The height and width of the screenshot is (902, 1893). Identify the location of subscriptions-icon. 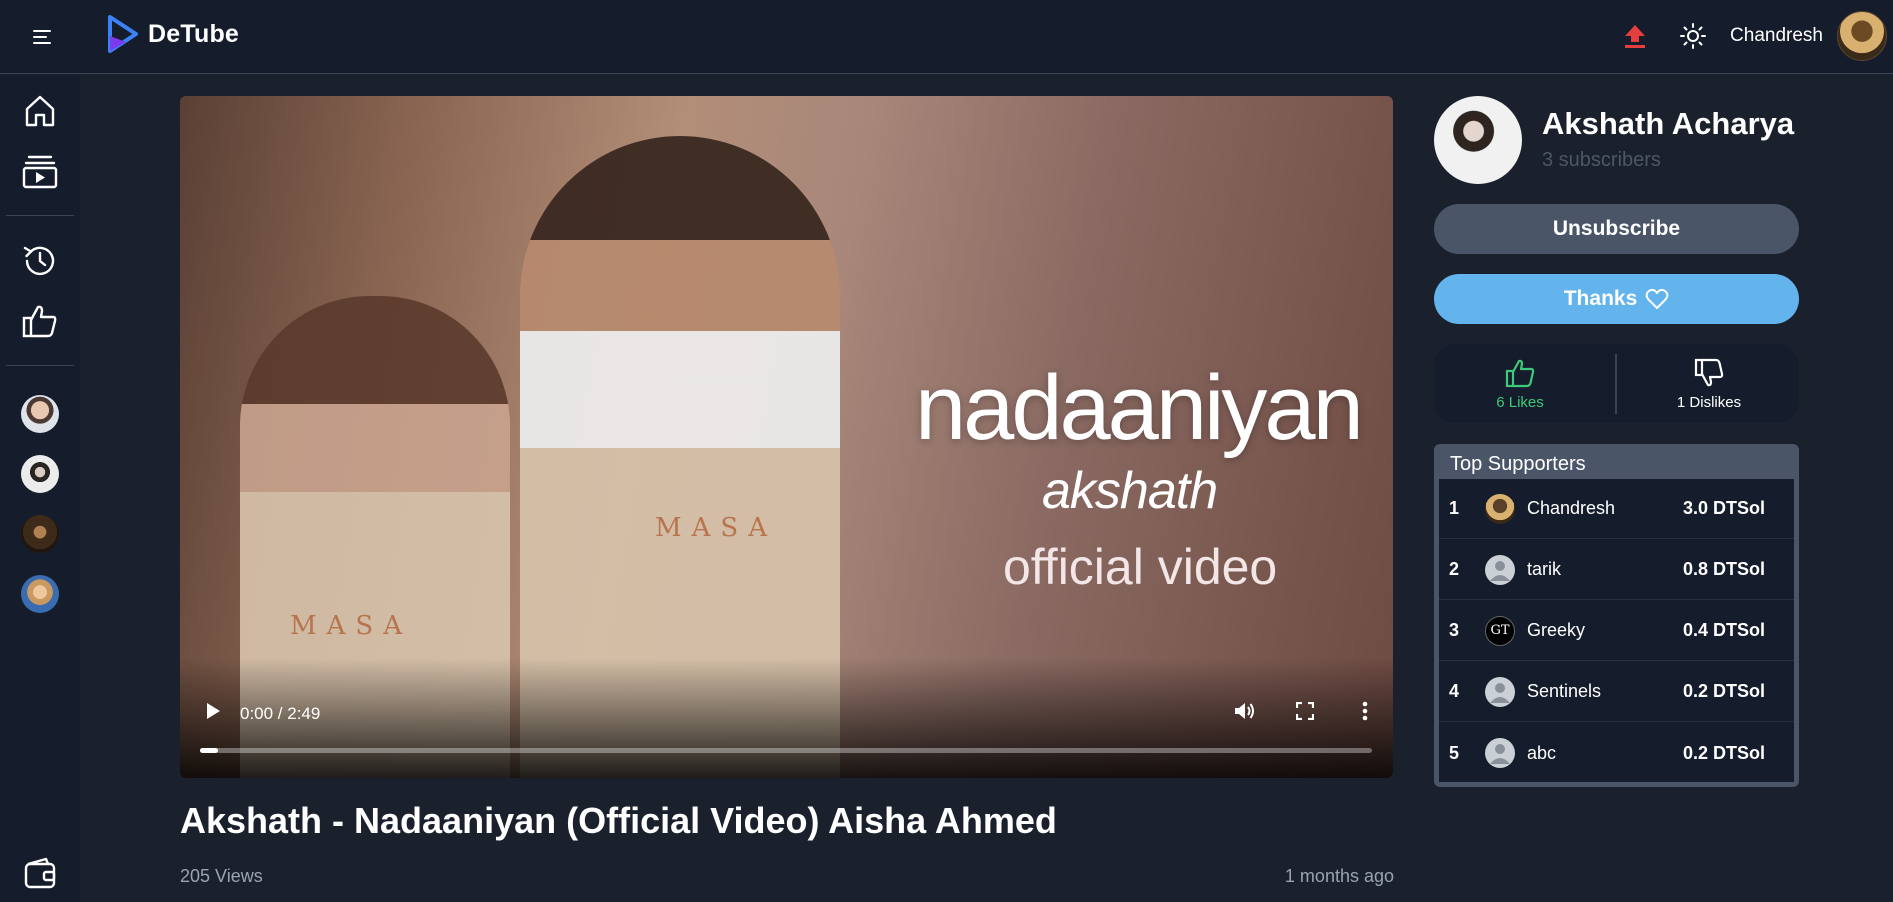
(40, 171).